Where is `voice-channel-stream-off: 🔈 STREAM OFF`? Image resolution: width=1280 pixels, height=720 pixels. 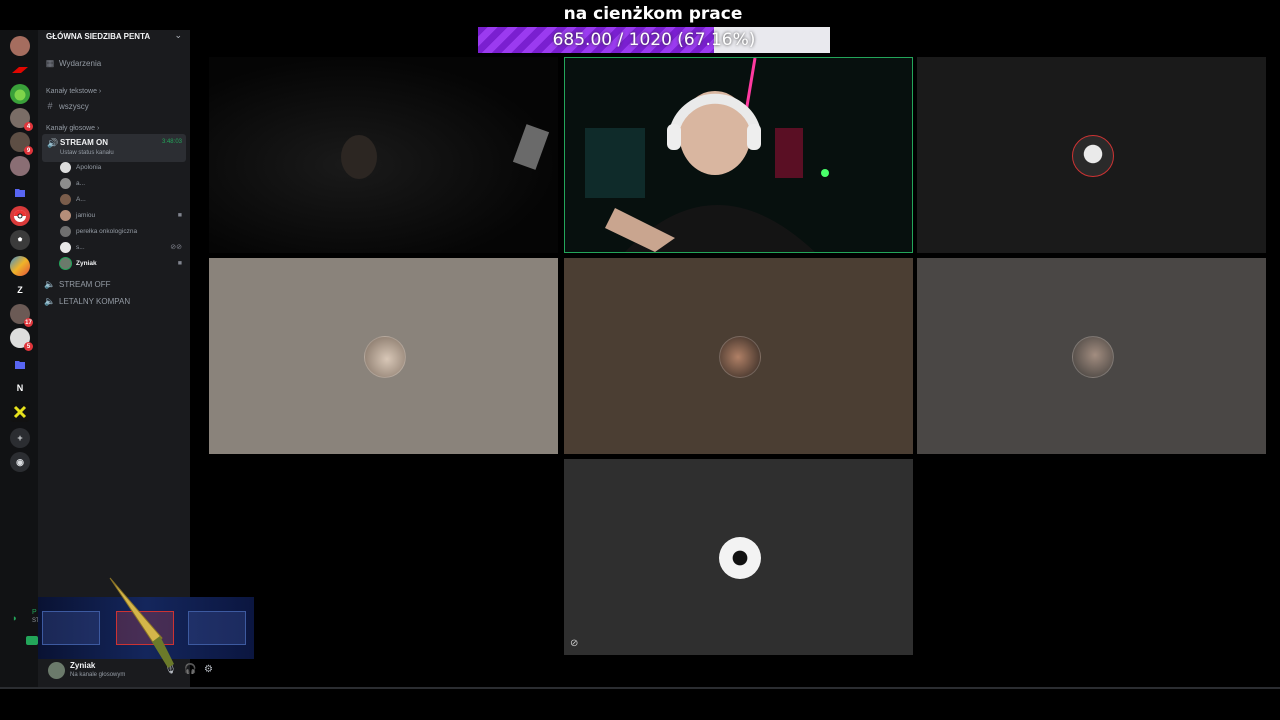
voice-channel-stream-off: 🔈 STREAM OFF is located at coordinates (115, 284).